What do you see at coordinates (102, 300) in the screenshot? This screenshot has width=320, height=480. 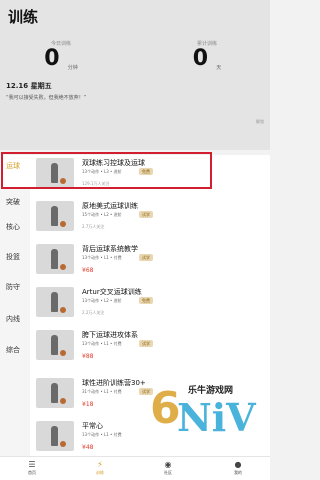 I see `course-meta: 13个动作 • L2 • 进阶` at bounding box center [102, 300].